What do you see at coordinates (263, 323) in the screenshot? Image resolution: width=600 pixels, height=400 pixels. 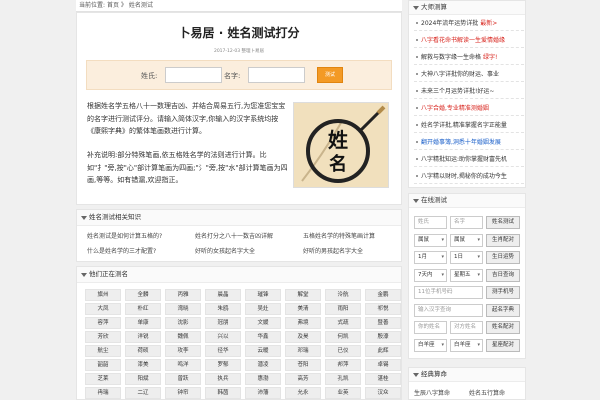 I see `name-chip: 文媛` at bounding box center [263, 323].